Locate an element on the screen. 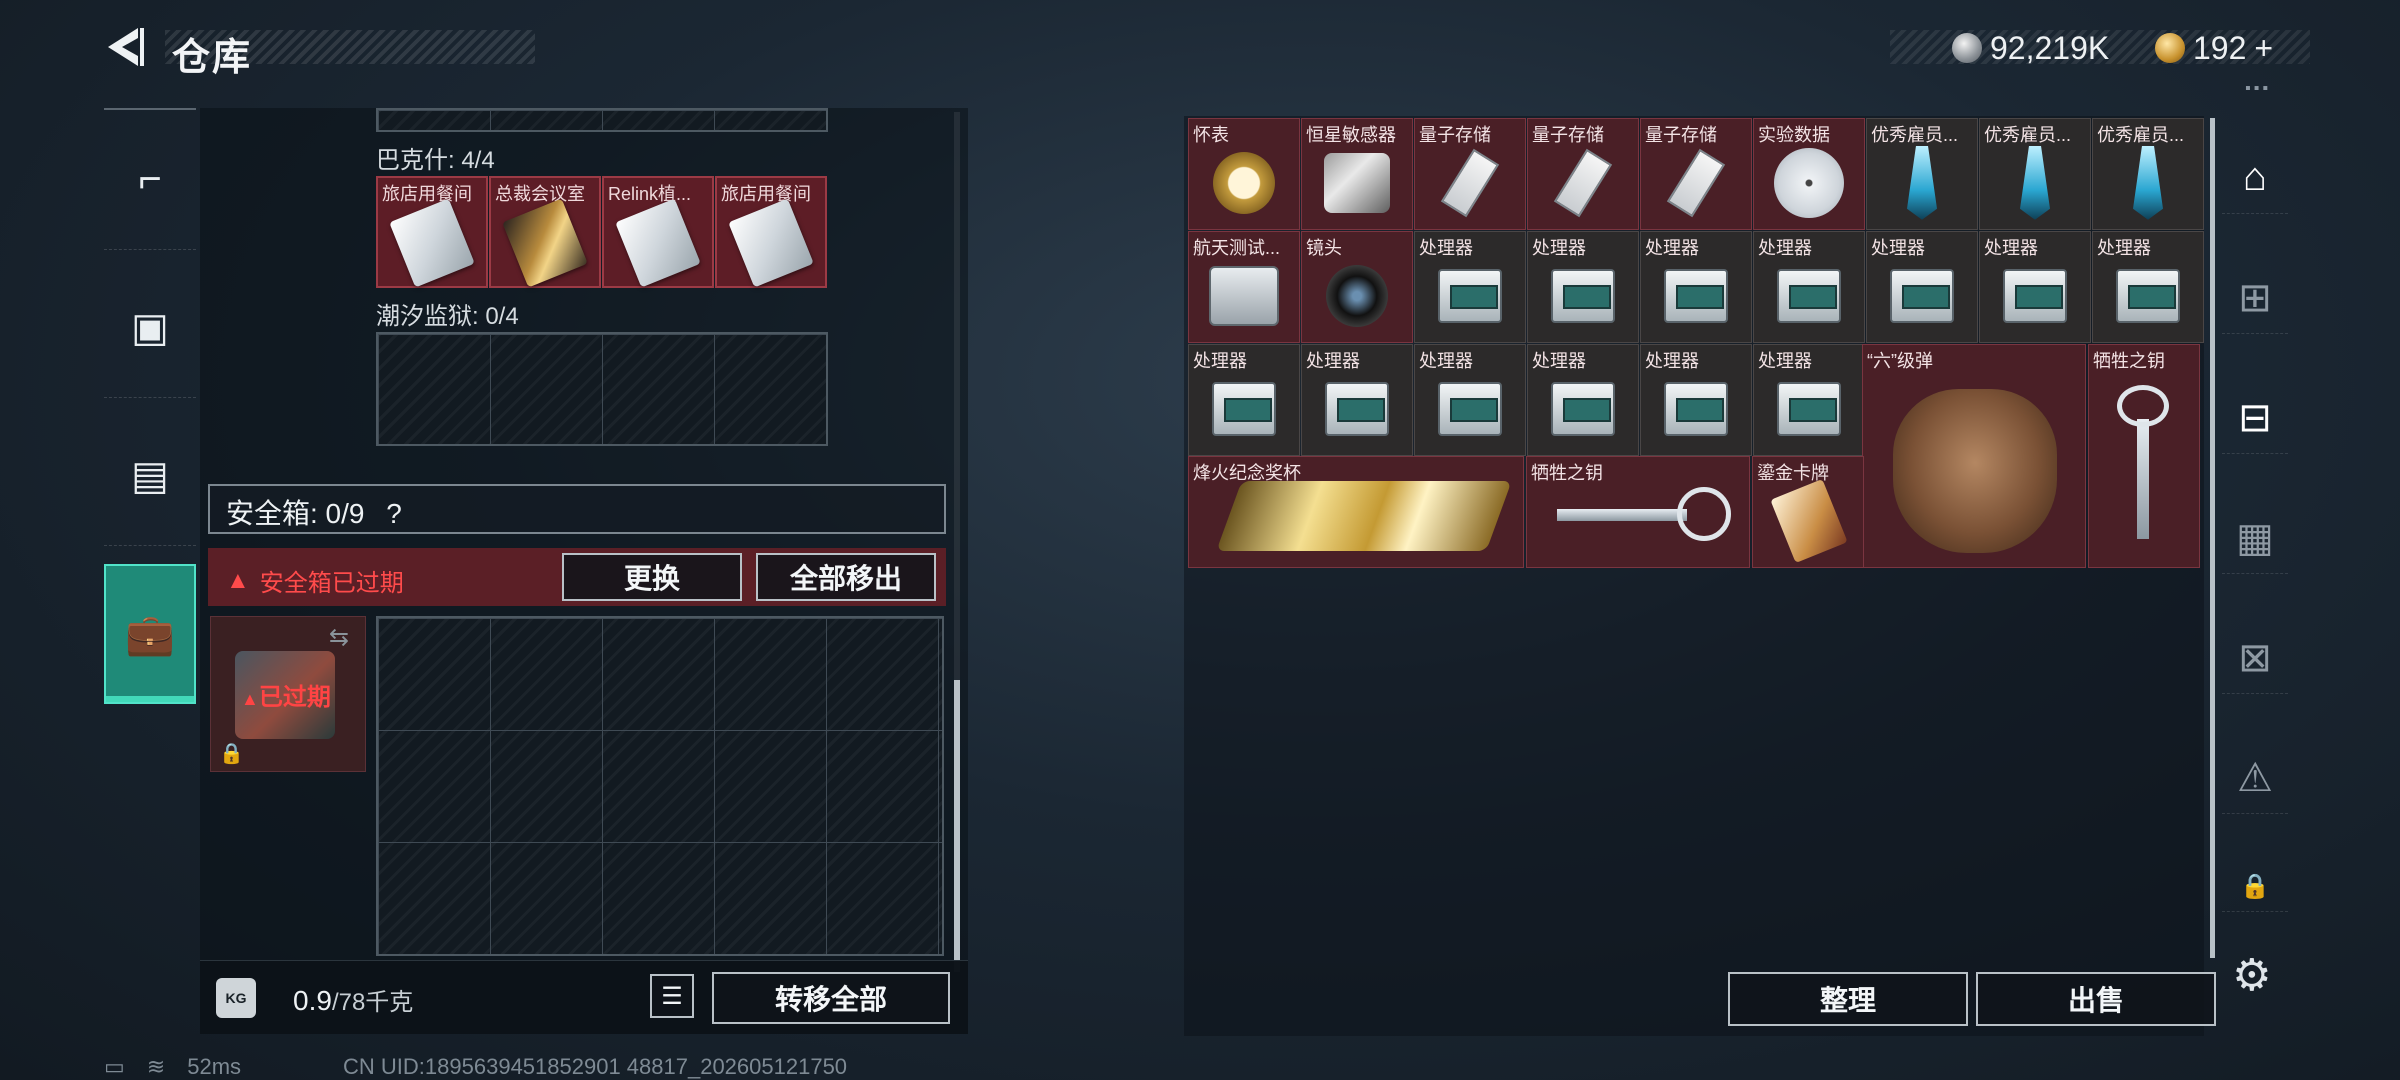  trophy-icon is located at coordinates (1364, 516).